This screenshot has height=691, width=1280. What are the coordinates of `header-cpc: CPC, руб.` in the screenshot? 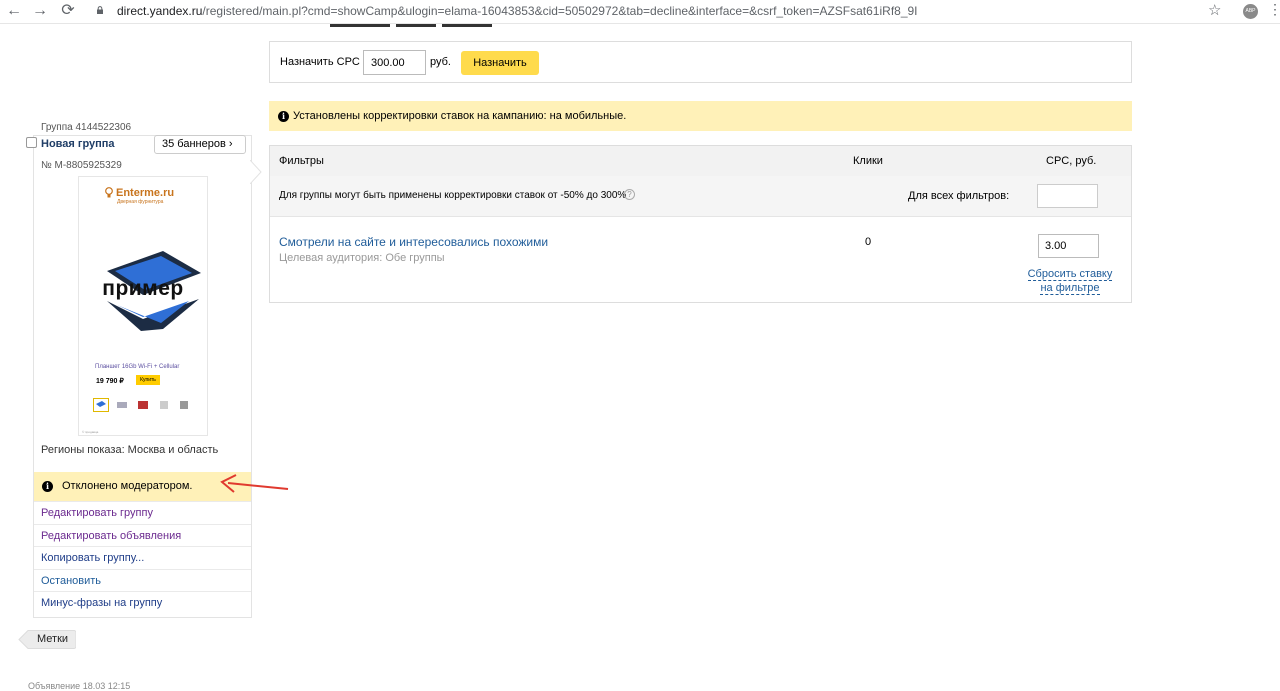 It's located at (1071, 161).